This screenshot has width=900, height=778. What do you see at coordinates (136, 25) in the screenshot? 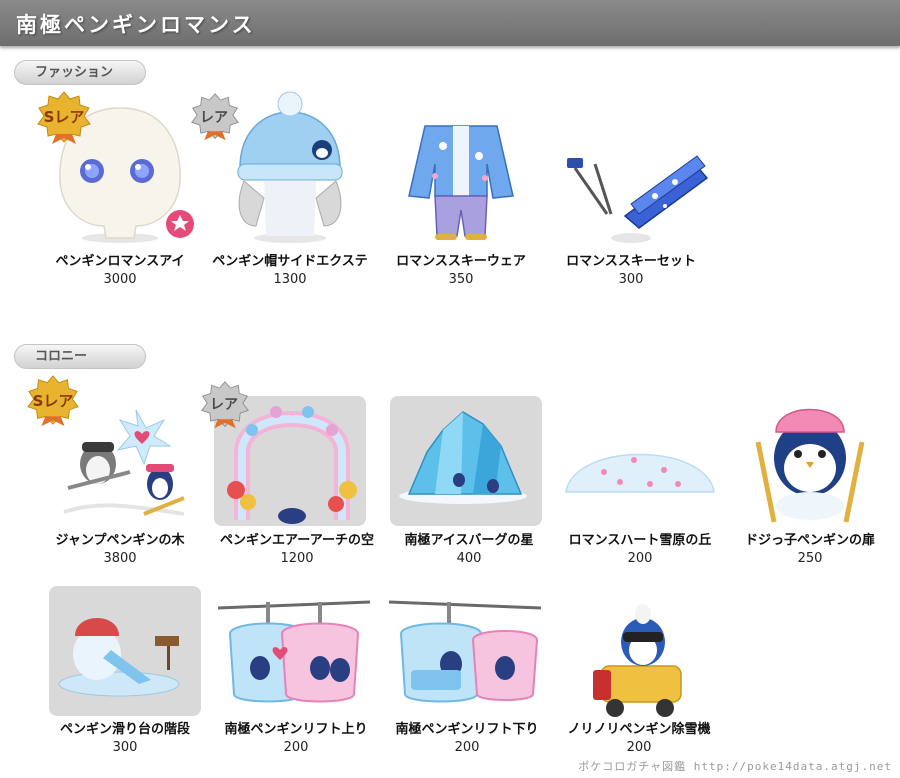
I see `page-title: 南極ペンギンロマンス` at bounding box center [136, 25].